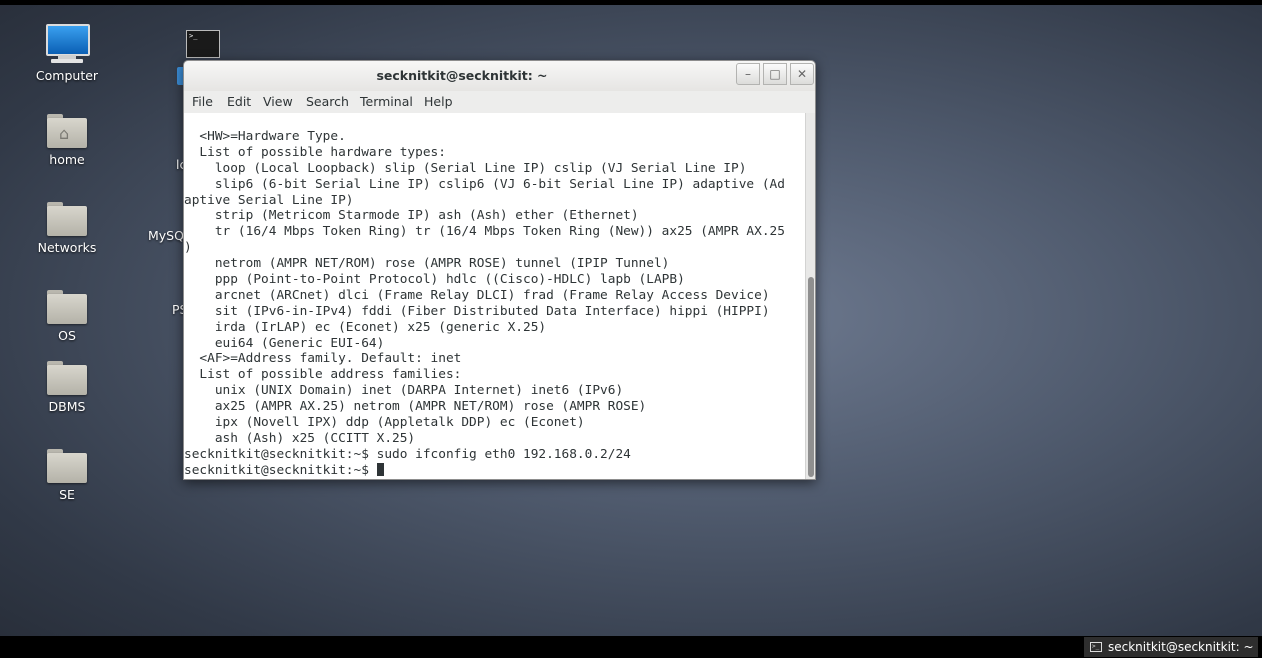  Describe the element at coordinates (239, 101) in the screenshot. I see `menu-edit: Edit` at that location.